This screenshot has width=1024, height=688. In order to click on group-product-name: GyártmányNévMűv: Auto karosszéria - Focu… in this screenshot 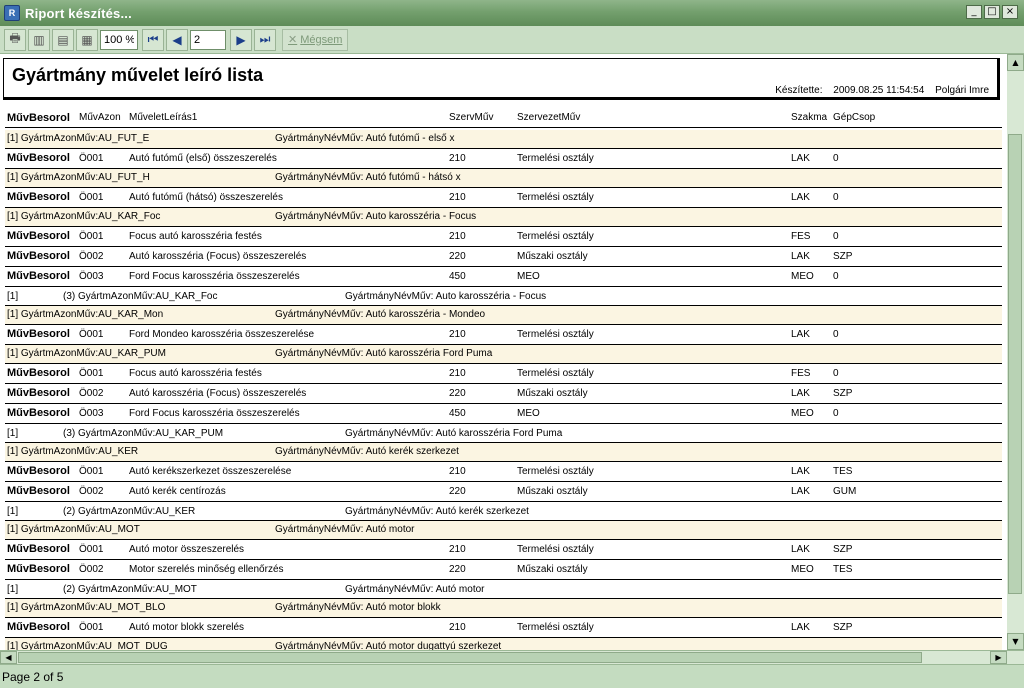, I will do `click(376, 216)`.